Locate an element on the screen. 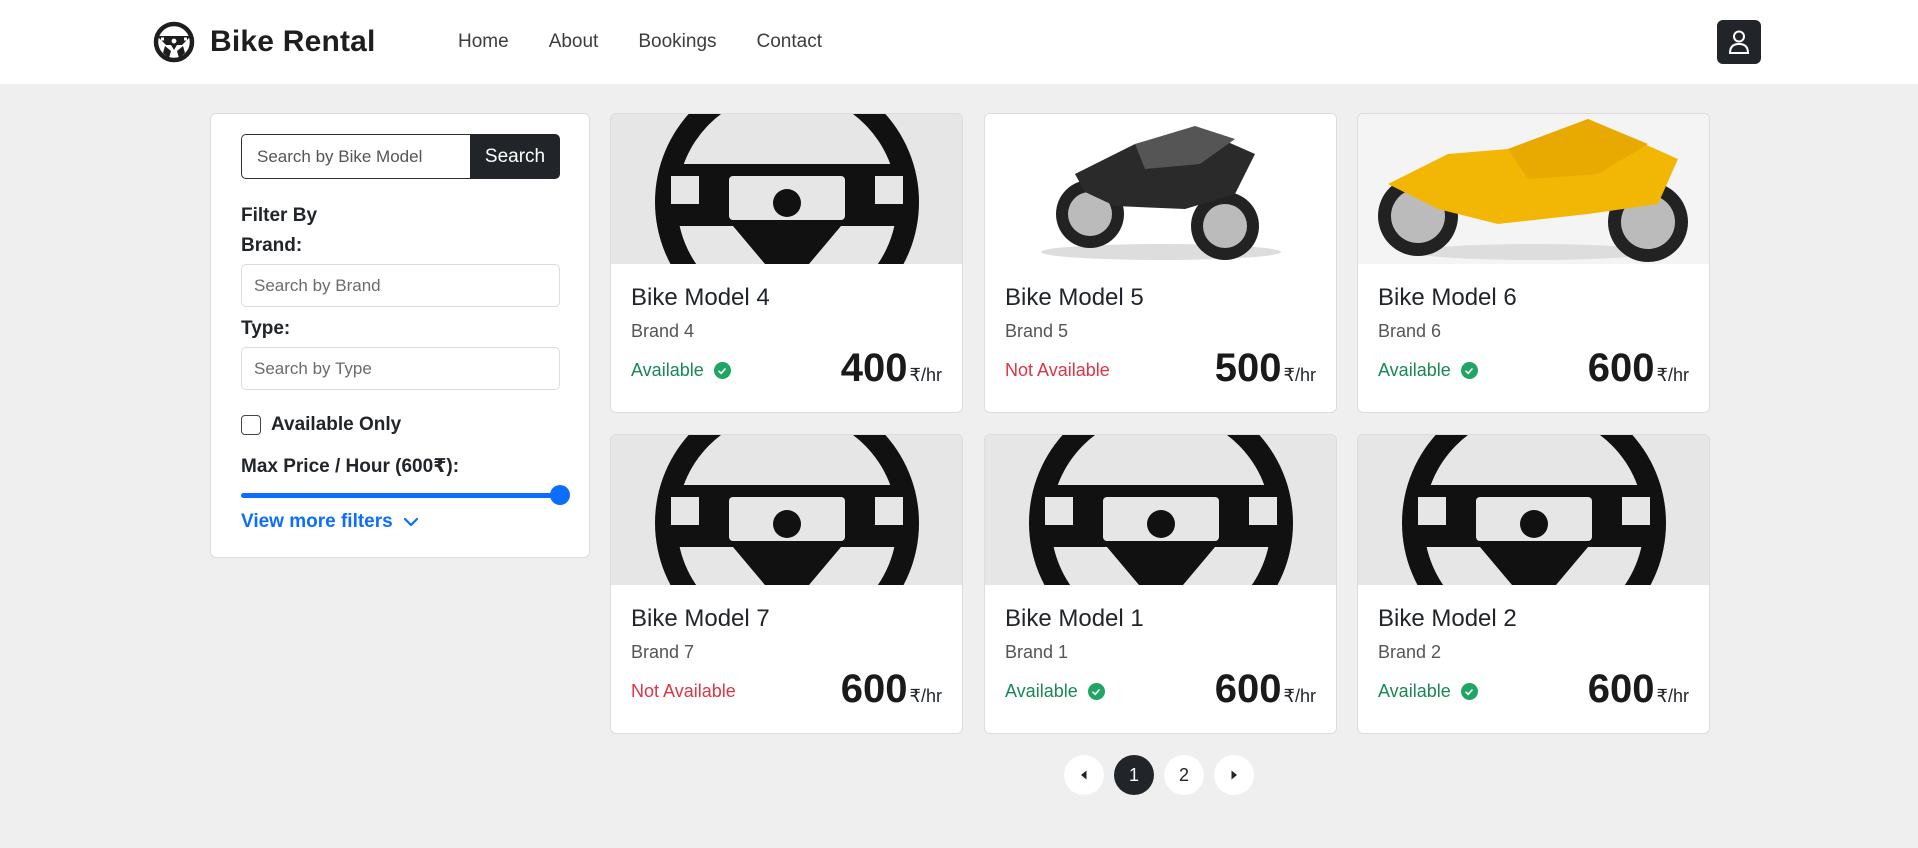 The width and height of the screenshot is (1918, 848). search-button: Search is located at coordinates (515, 156).